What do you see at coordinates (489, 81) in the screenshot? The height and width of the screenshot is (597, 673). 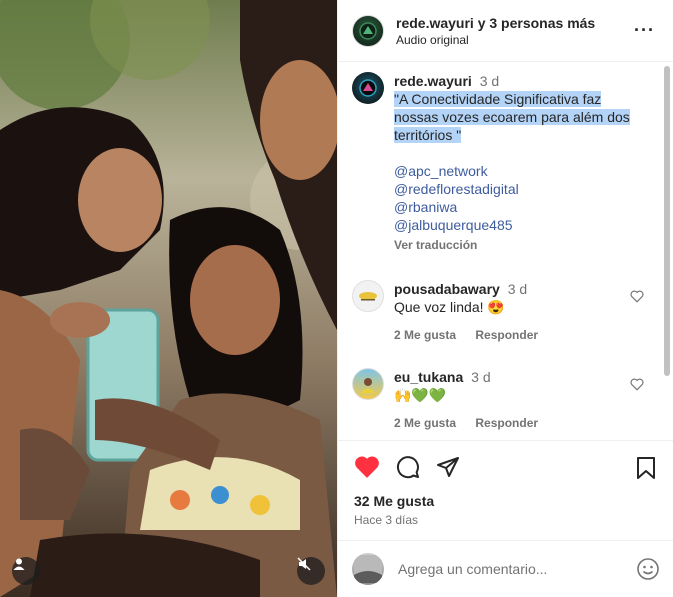 I see `caption-time: 3 d` at bounding box center [489, 81].